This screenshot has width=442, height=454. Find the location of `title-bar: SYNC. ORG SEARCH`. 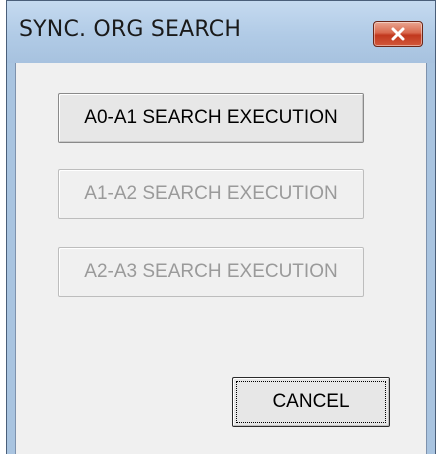

title-bar: SYNC. ORG SEARCH is located at coordinates (221, 32).